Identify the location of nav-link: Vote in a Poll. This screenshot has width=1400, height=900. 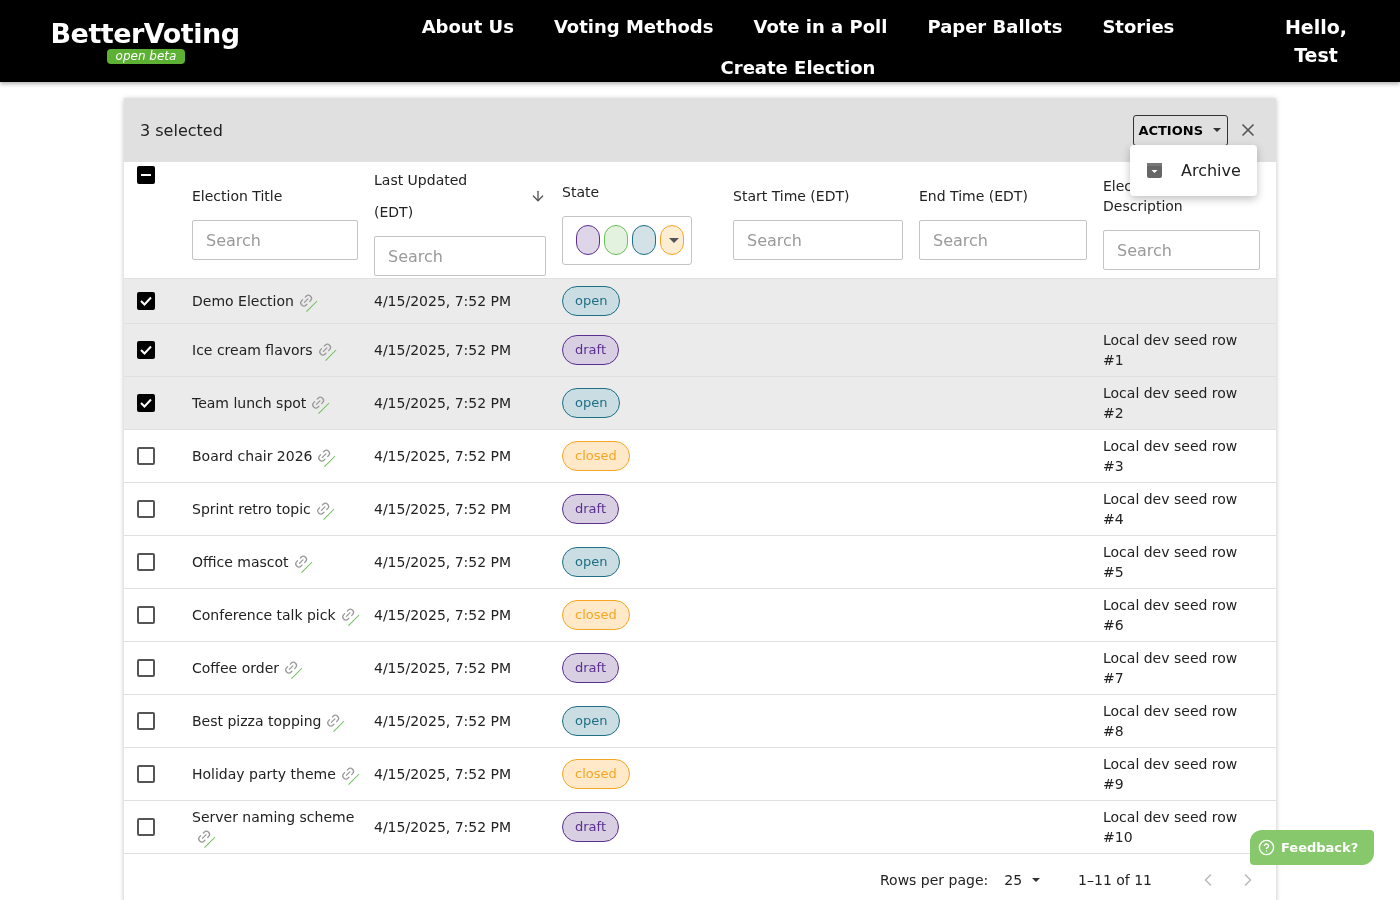
(820, 26).